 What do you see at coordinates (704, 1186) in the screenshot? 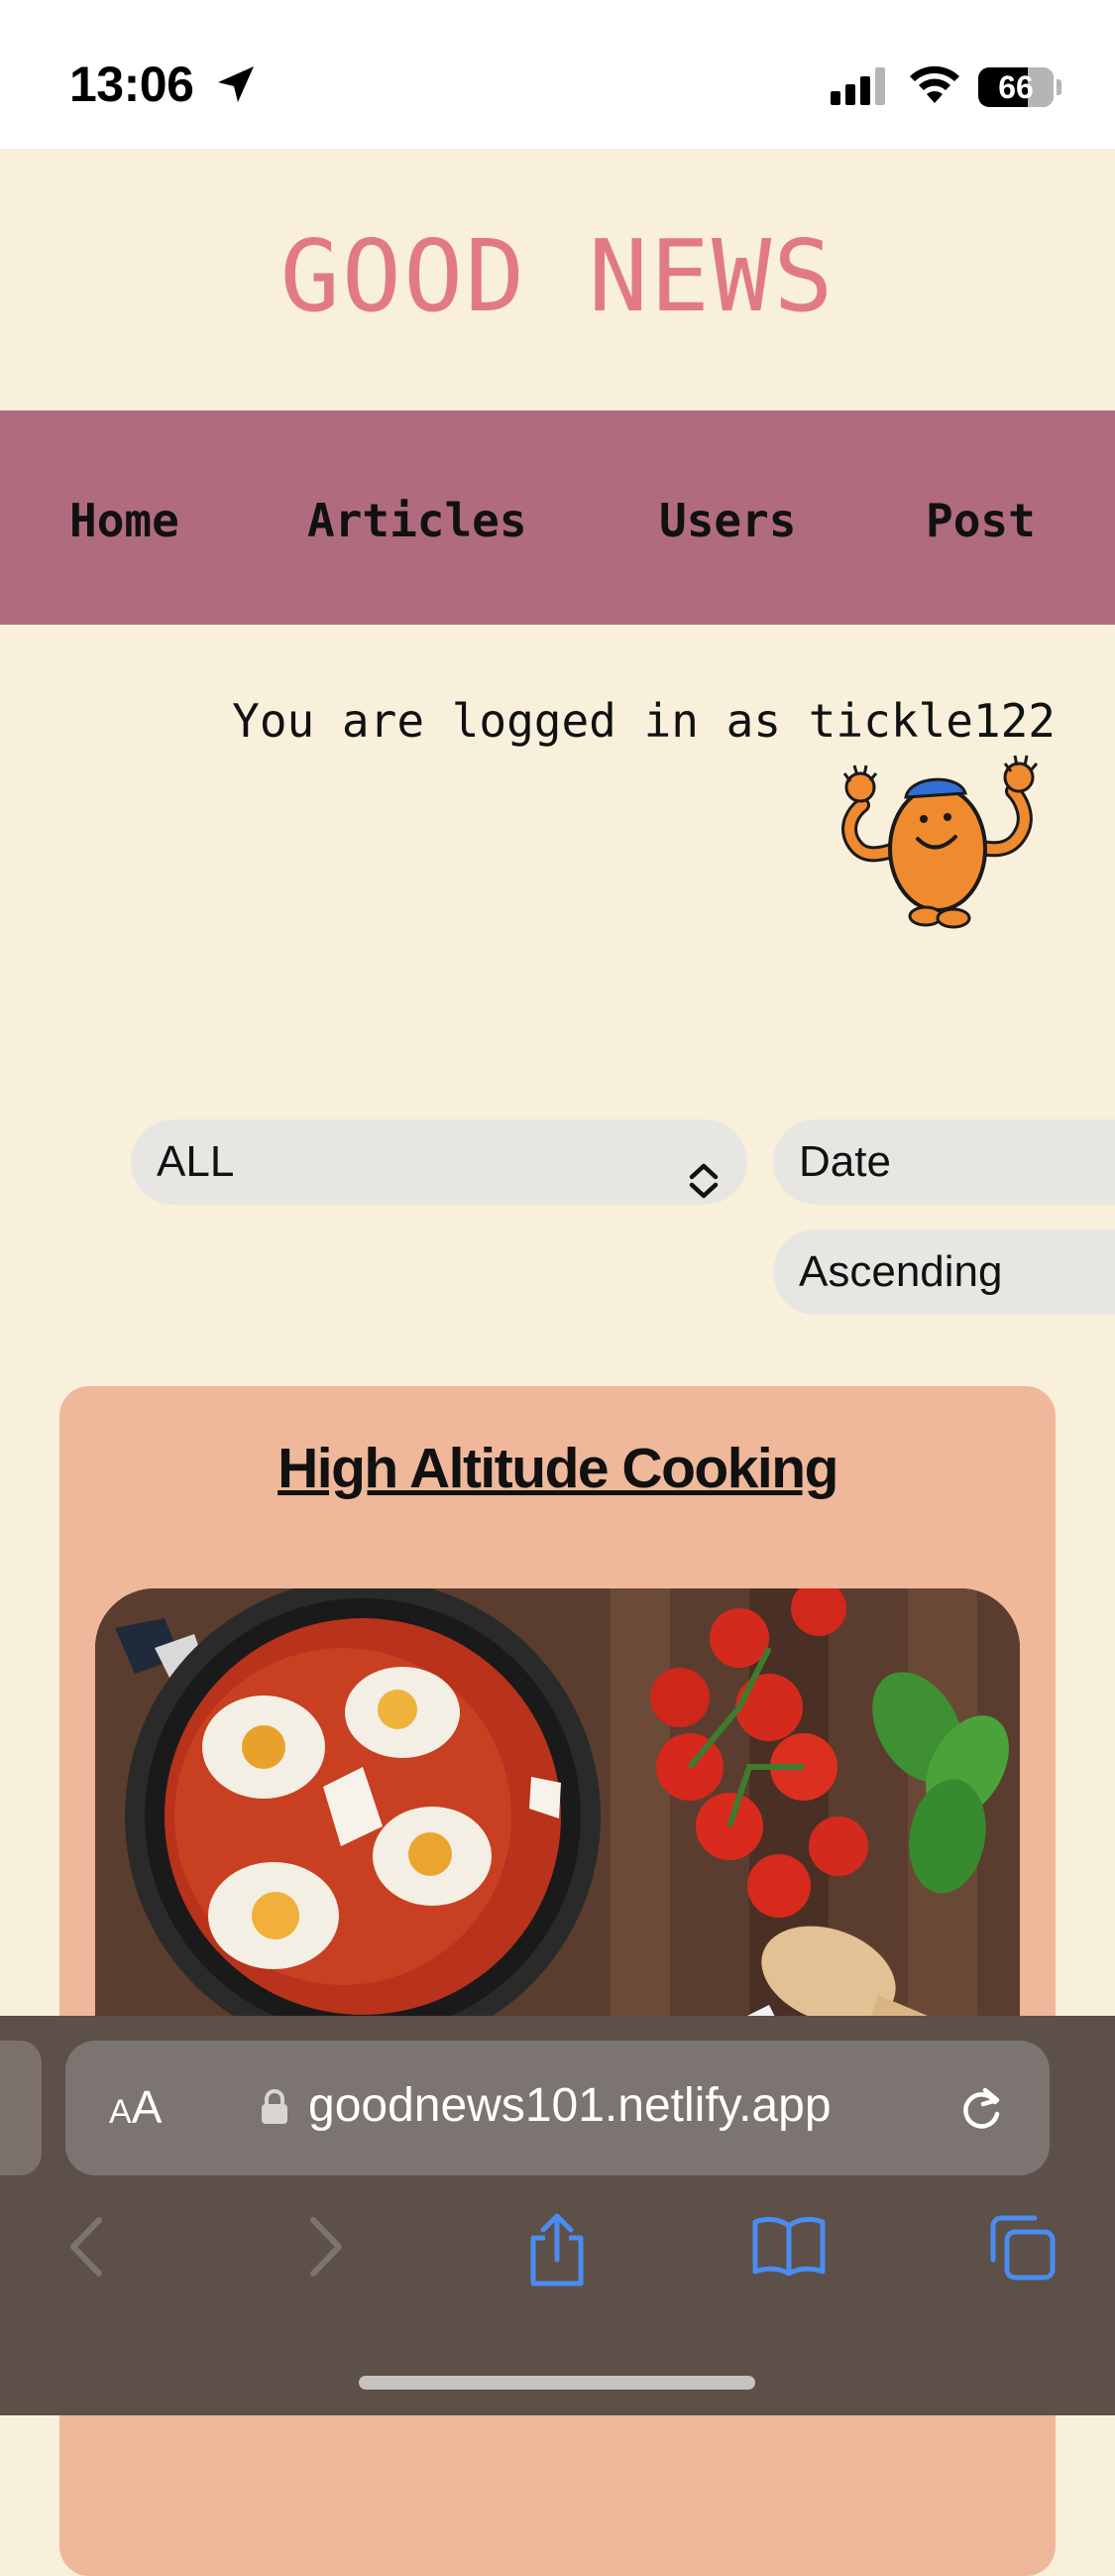
I see `chevron-up-down-icon` at bounding box center [704, 1186].